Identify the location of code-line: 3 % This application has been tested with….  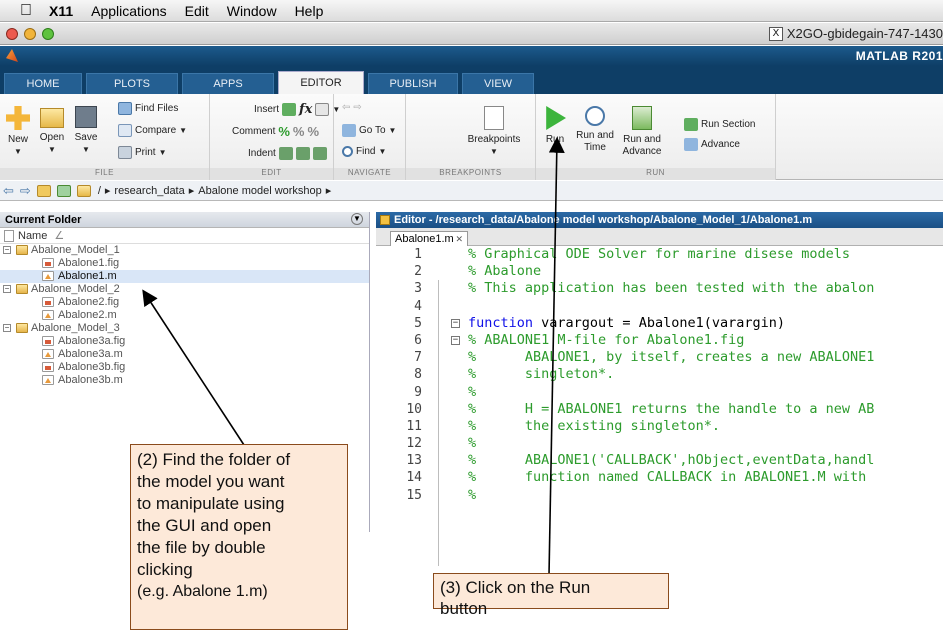
(659, 288).